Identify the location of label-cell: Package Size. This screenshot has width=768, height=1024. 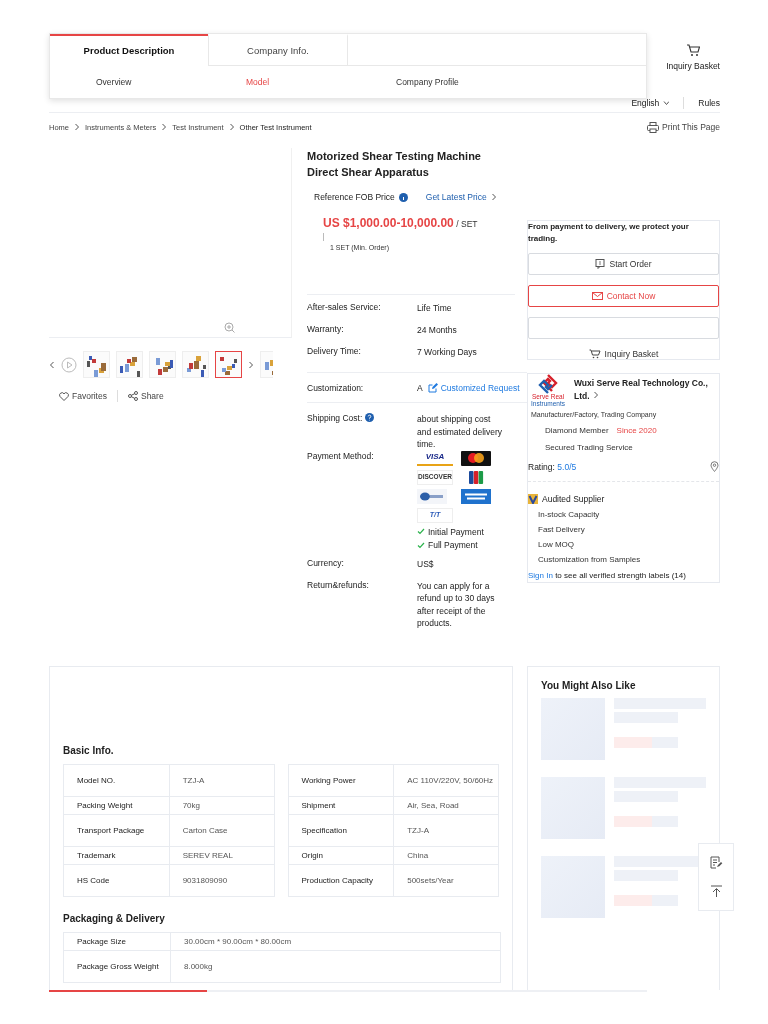
(117, 941).